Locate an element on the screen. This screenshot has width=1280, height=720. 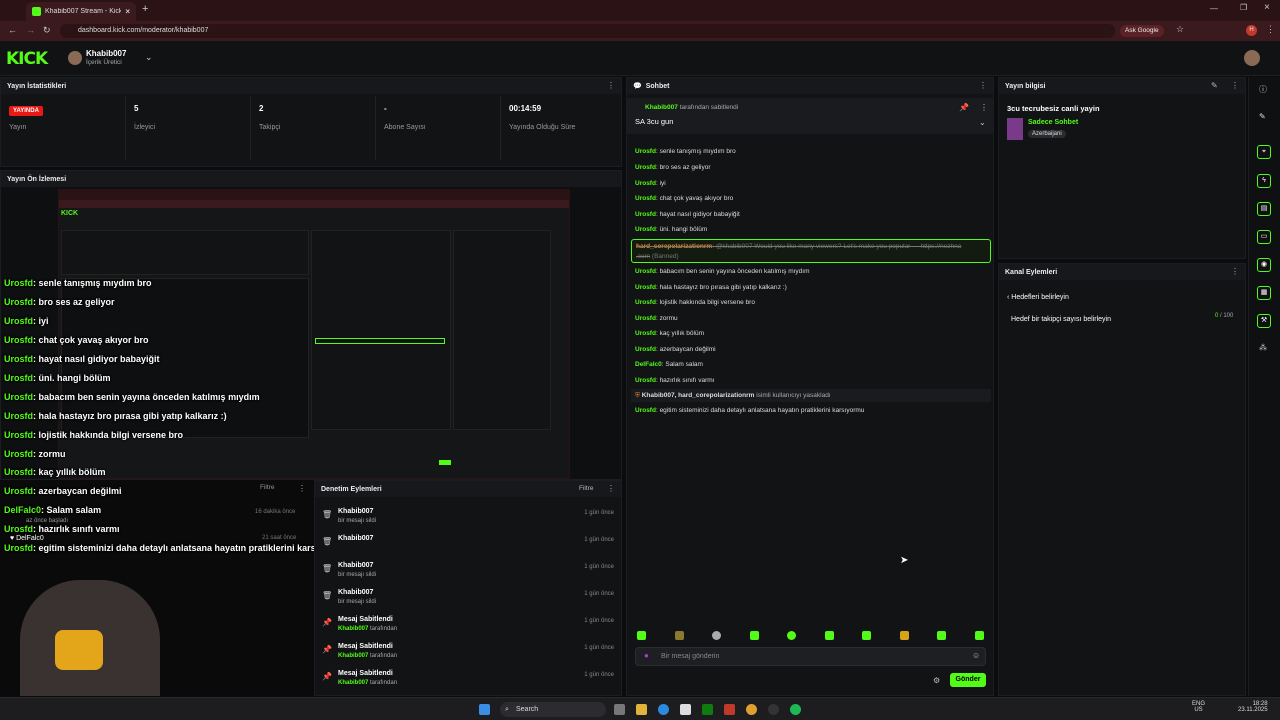
activity-time: 16 dakika önce is located at coordinates (275, 512).